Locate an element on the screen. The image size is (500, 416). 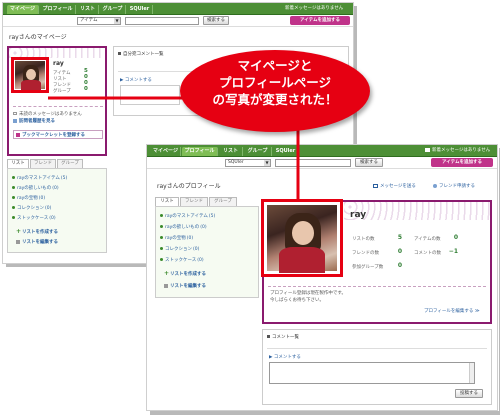
send-message-text: メッセージを送る is located at coordinates (398, 186).